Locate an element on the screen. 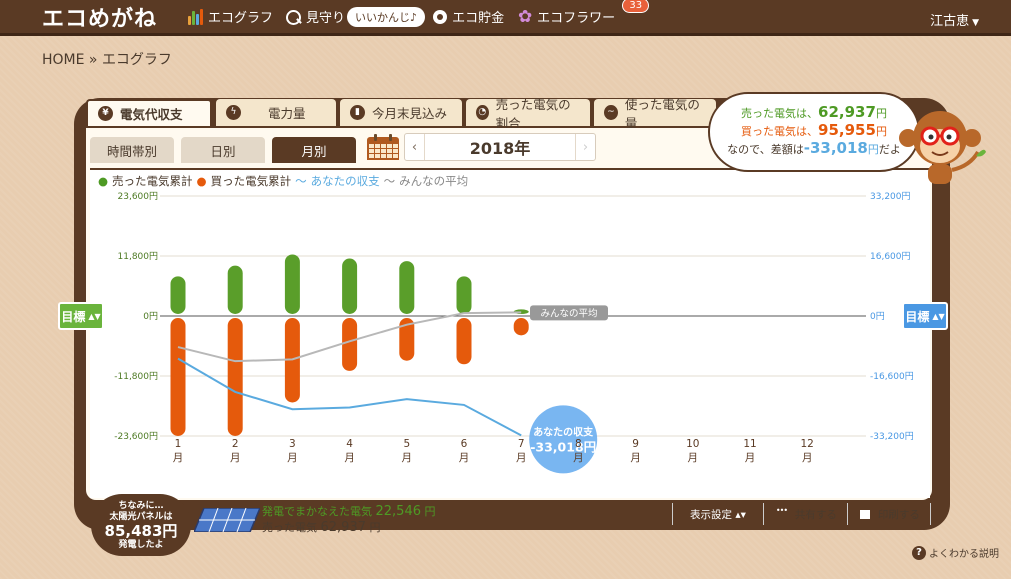 The height and width of the screenshot is (579, 1011). month-number-label: 12 is located at coordinates (807, 444).